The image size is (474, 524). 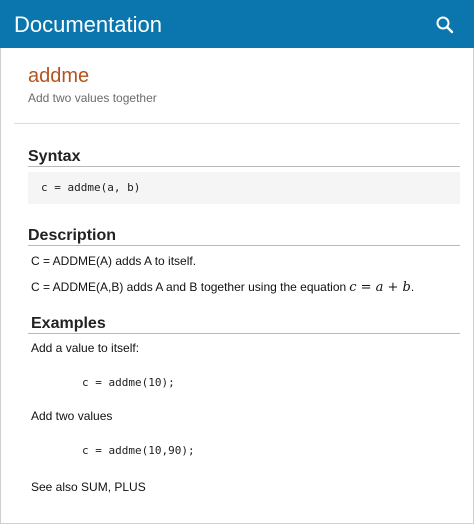 I want to click on app-title: Documentation, so click(x=88, y=24).